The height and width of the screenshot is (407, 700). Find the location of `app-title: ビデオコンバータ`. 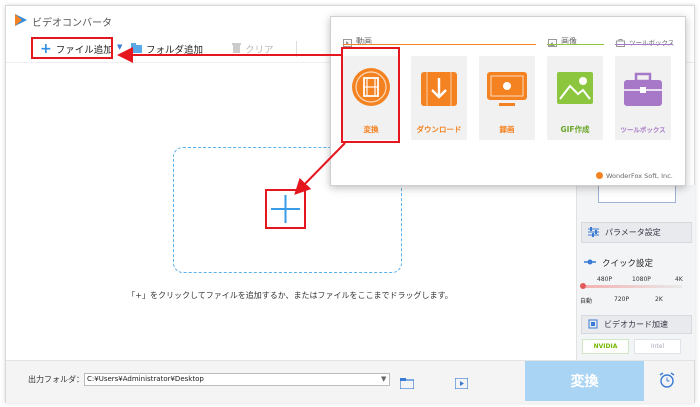

app-title: ビデオコンバータ is located at coordinates (72, 23).